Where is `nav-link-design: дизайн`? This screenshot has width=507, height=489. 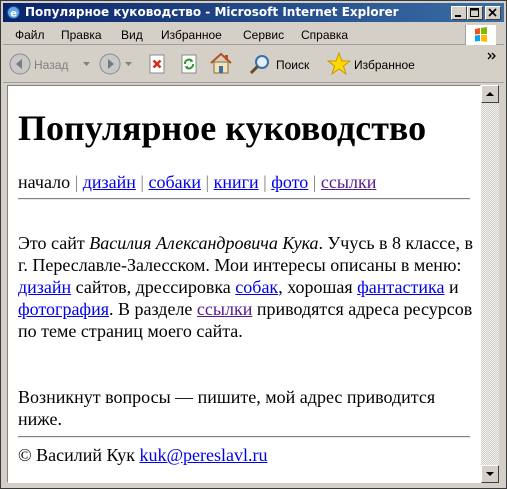 nav-link-design: дизайн is located at coordinates (109, 182).